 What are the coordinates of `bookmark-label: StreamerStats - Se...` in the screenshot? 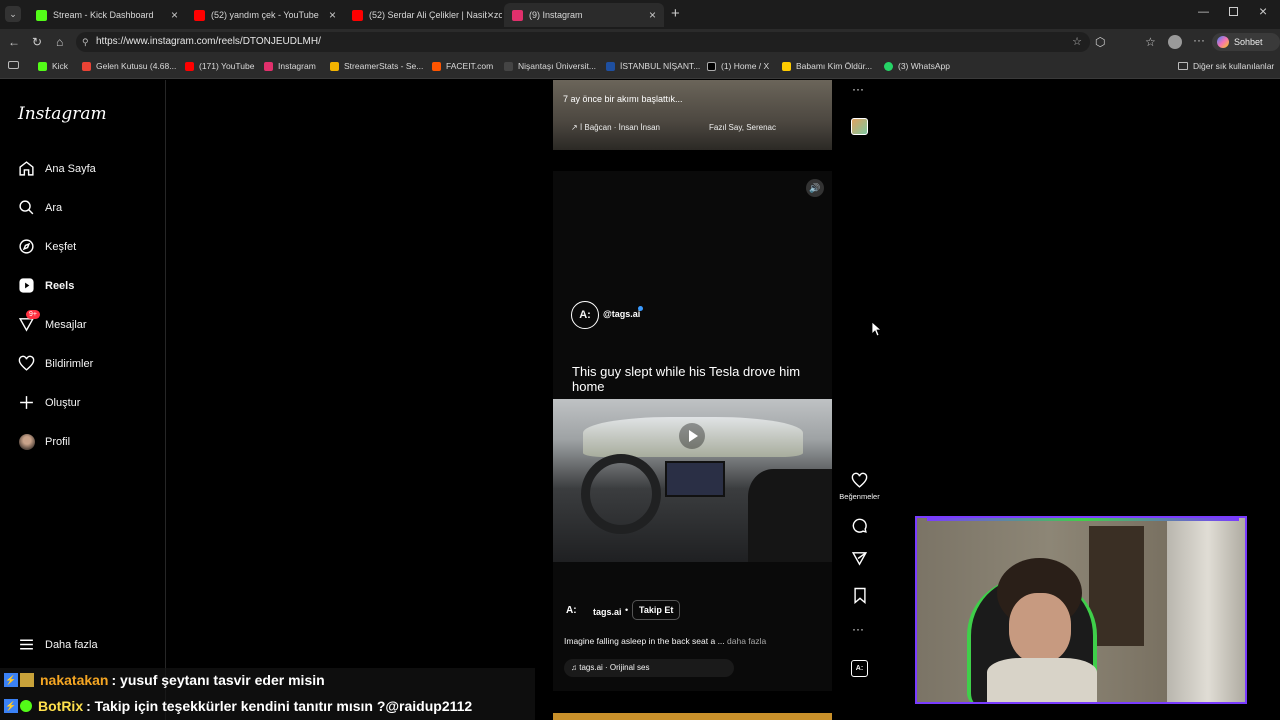 It's located at (384, 66).